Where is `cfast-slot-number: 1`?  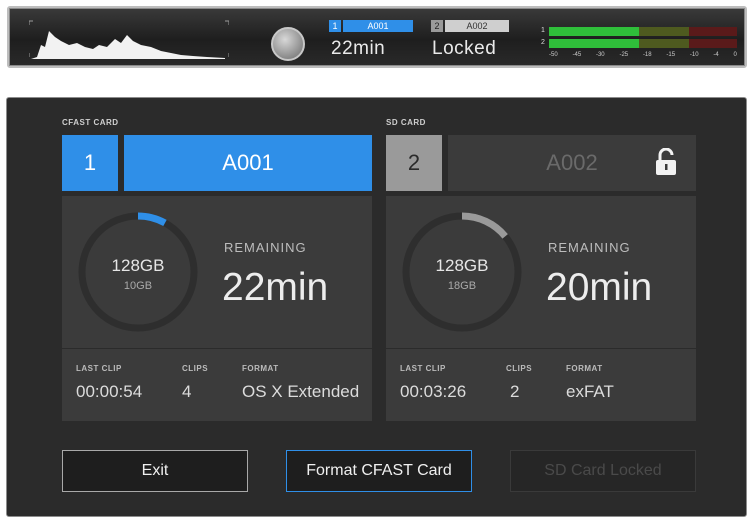 cfast-slot-number: 1 is located at coordinates (90, 163).